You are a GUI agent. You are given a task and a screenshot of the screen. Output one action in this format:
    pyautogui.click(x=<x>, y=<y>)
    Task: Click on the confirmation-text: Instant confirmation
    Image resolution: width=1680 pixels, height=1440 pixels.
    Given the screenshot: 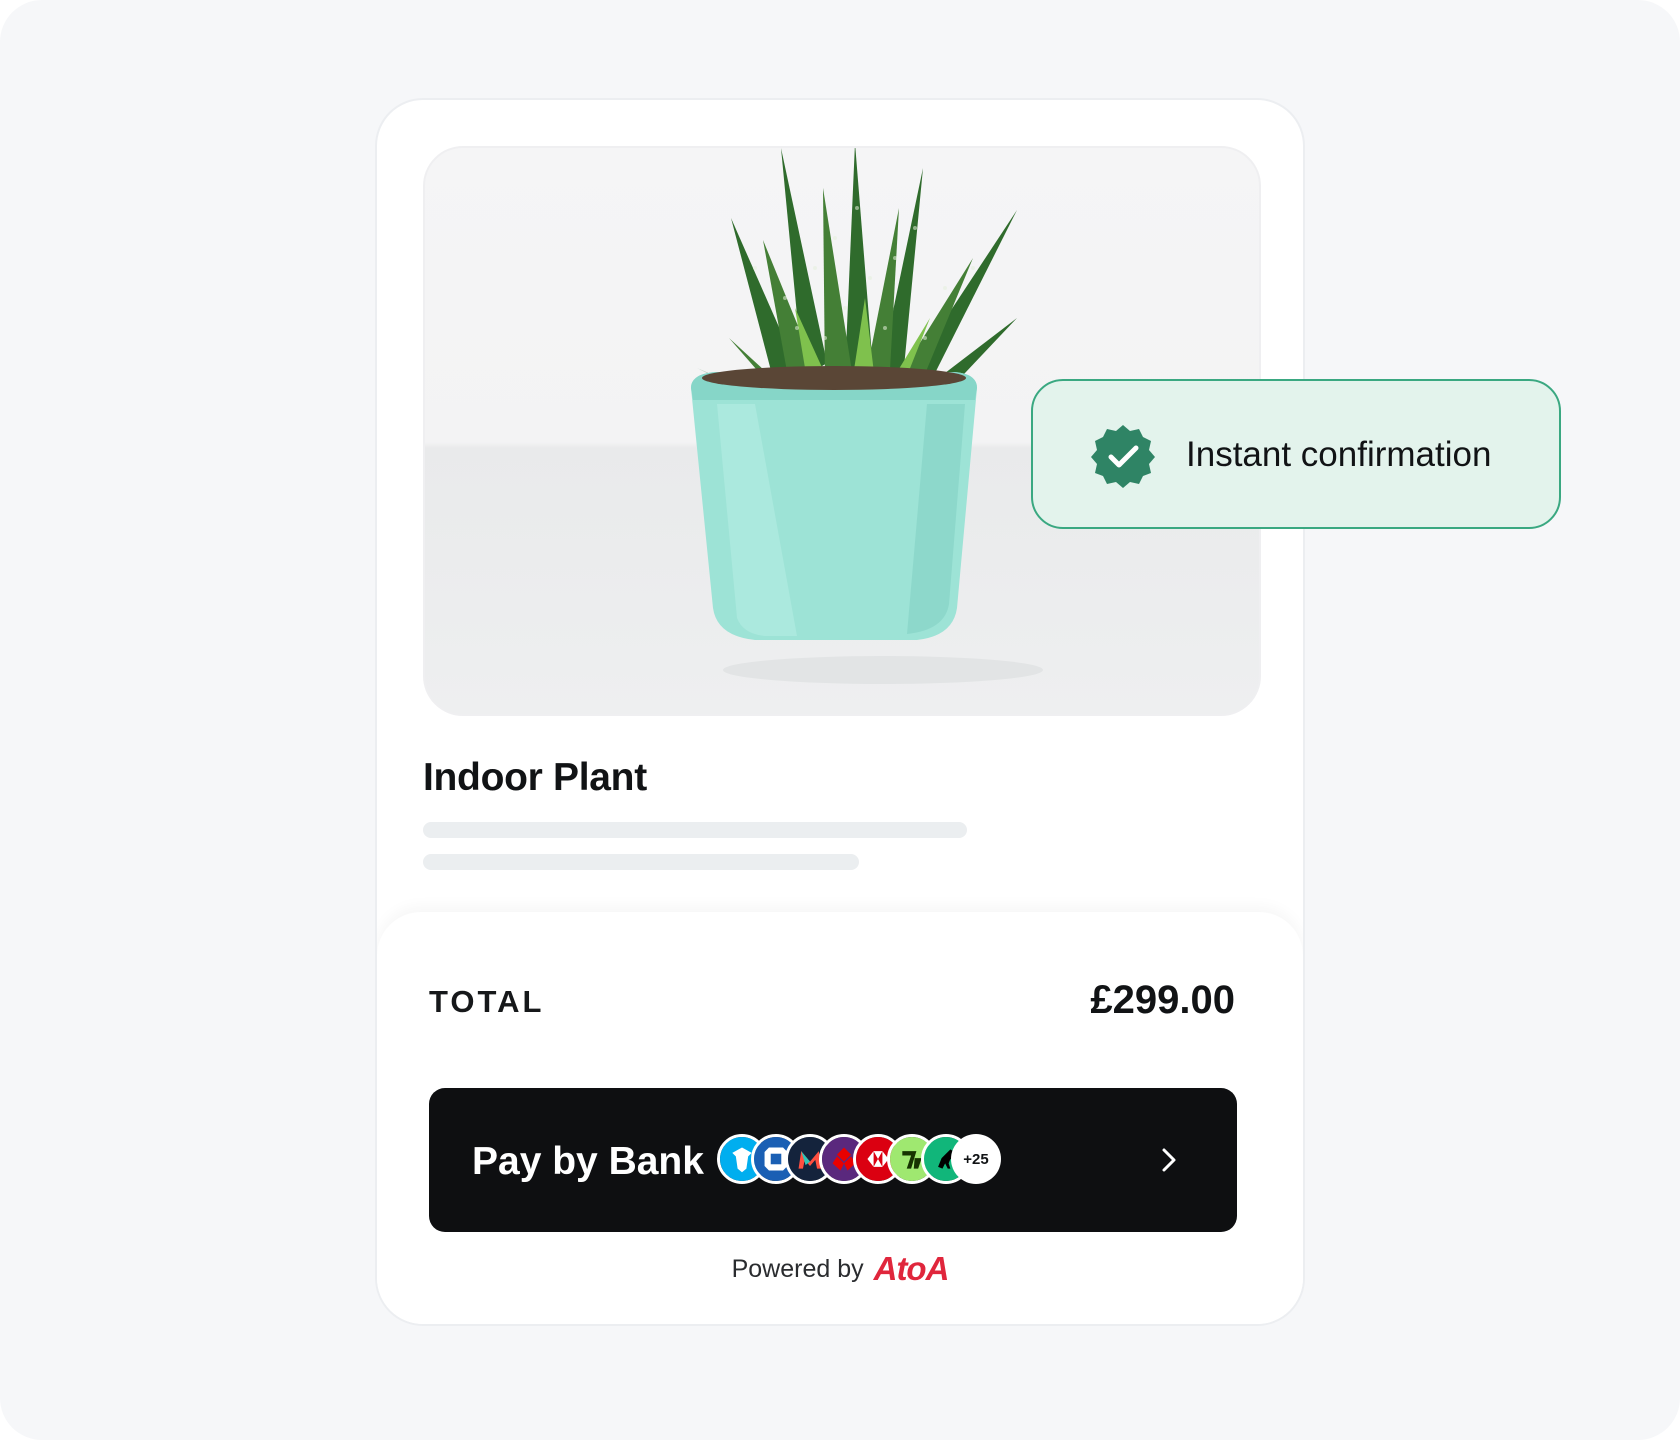 What is the action you would take?
    pyautogui.click(x=1339, y=454)
    